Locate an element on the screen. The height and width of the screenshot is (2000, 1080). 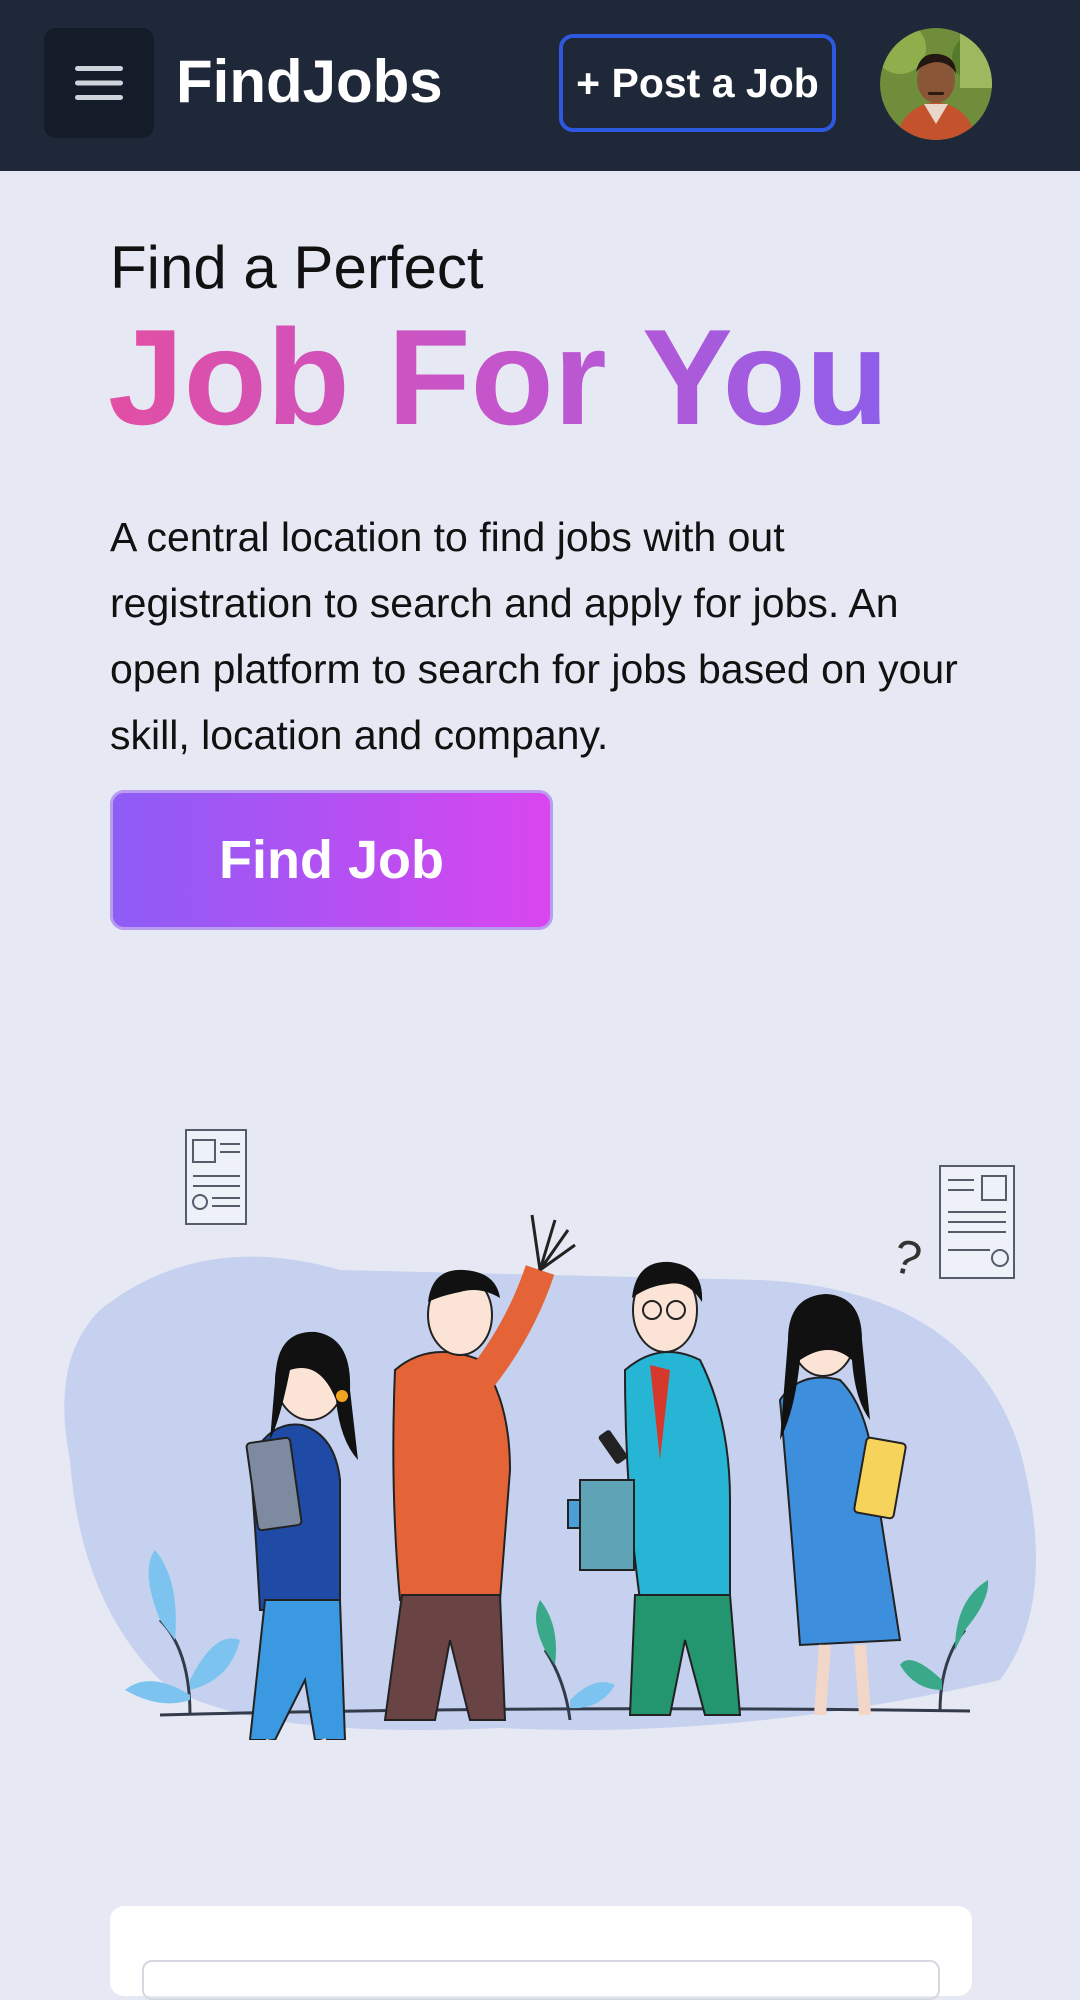
search-input is located at coordinates (541, 1980).